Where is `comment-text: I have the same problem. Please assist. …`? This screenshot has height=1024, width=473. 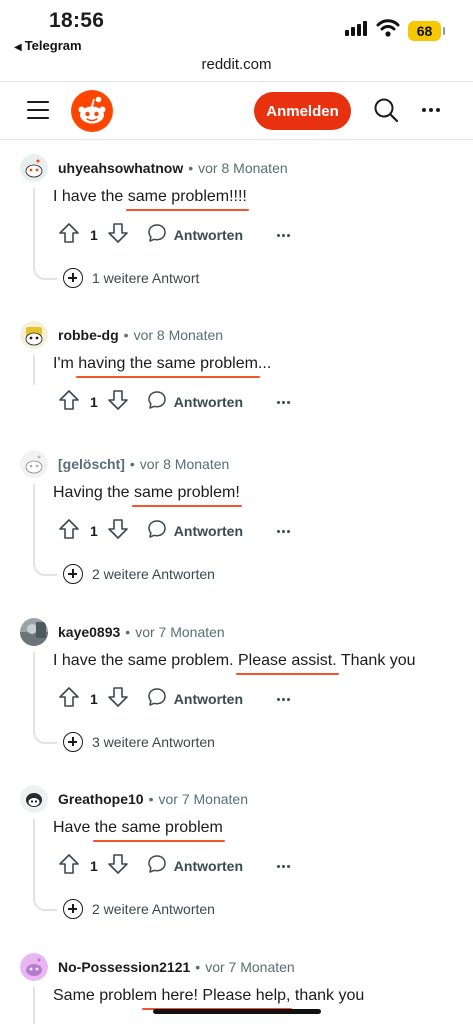 comment-text: I have the same problem. Please assist. … is located at coordinates (234, 661).